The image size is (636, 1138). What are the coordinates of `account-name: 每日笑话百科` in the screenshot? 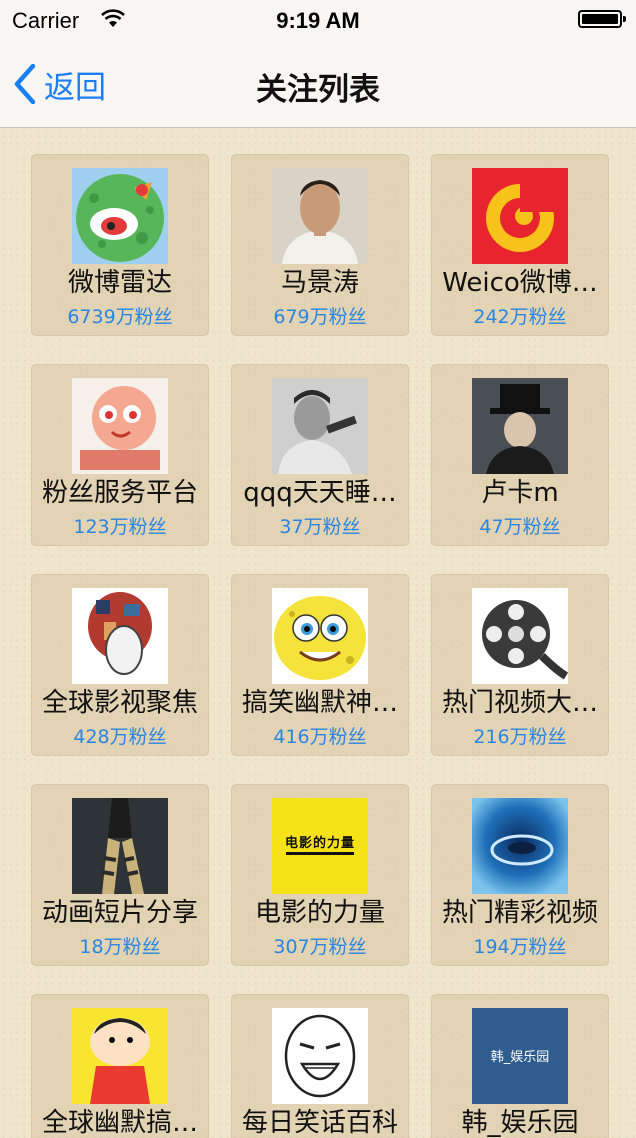 It's located at (319, 1123).